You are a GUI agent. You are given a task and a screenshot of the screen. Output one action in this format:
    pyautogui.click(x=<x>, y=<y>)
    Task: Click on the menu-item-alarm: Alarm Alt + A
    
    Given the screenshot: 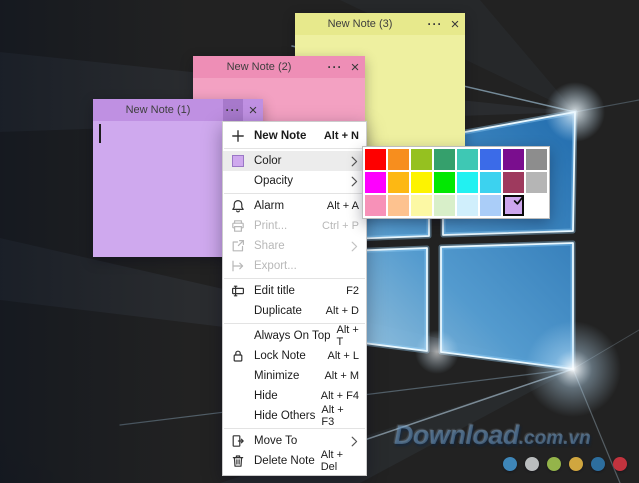 What is the action you would take?
    pyautogui.click(x=294, y=206)
    